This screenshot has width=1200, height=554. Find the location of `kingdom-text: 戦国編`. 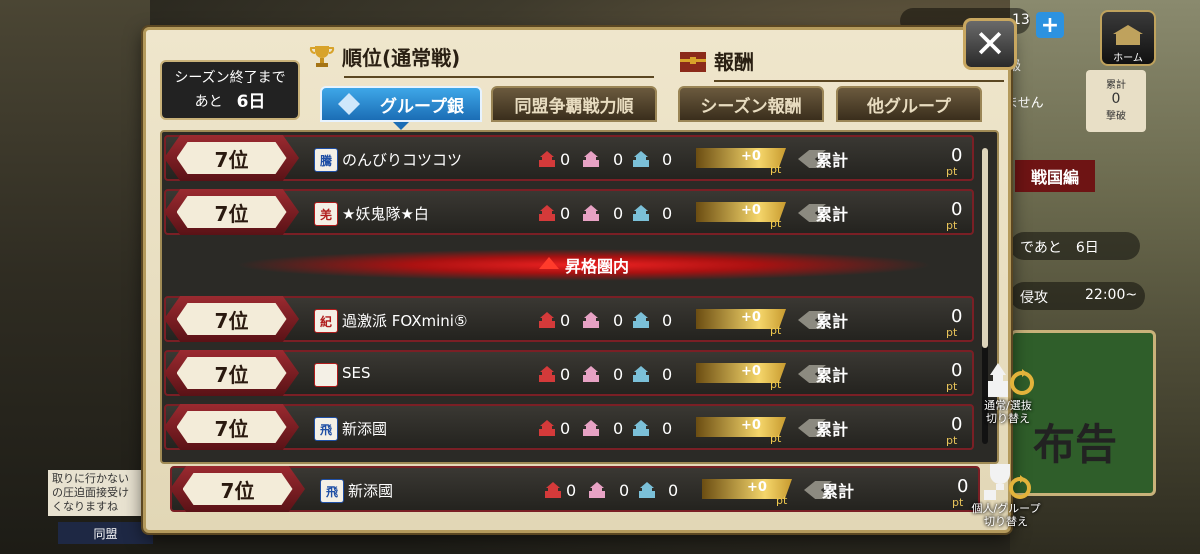

kingdom-text: 戦国編 is located at coordinates (1054, 177).